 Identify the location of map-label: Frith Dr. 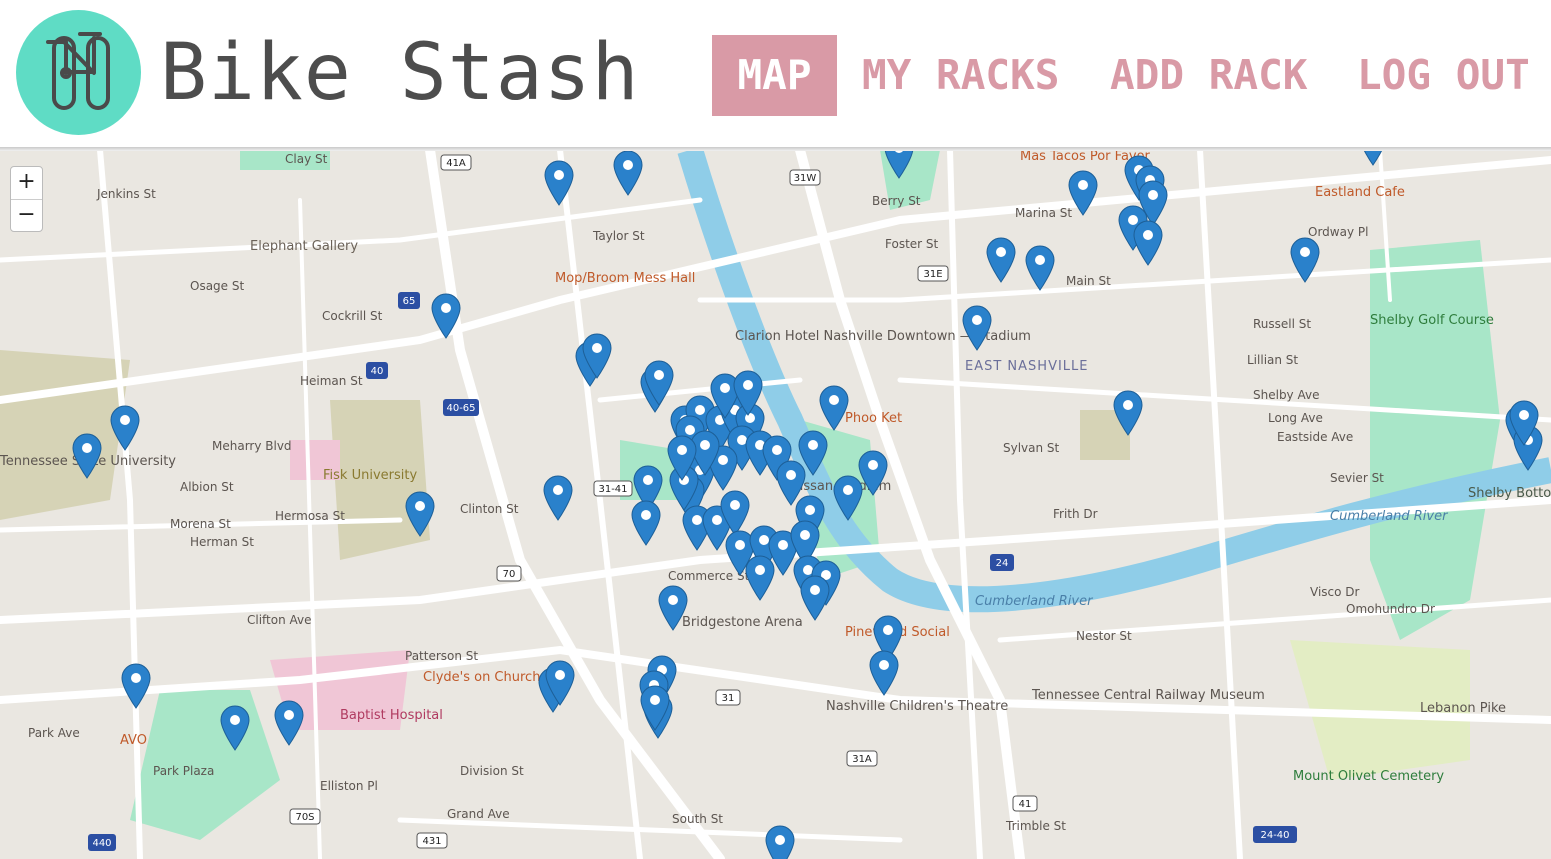
(1075, 514).